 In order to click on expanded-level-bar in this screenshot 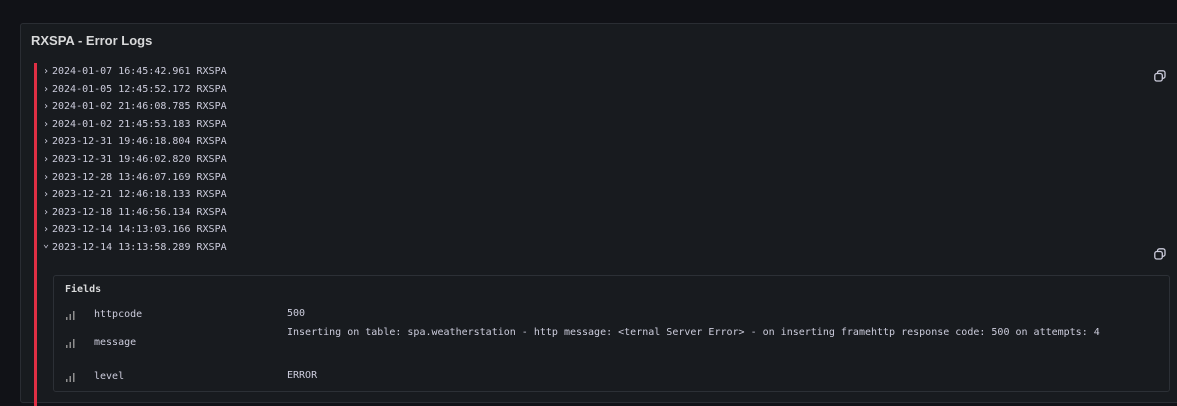, I will do `click(35, 331)`.